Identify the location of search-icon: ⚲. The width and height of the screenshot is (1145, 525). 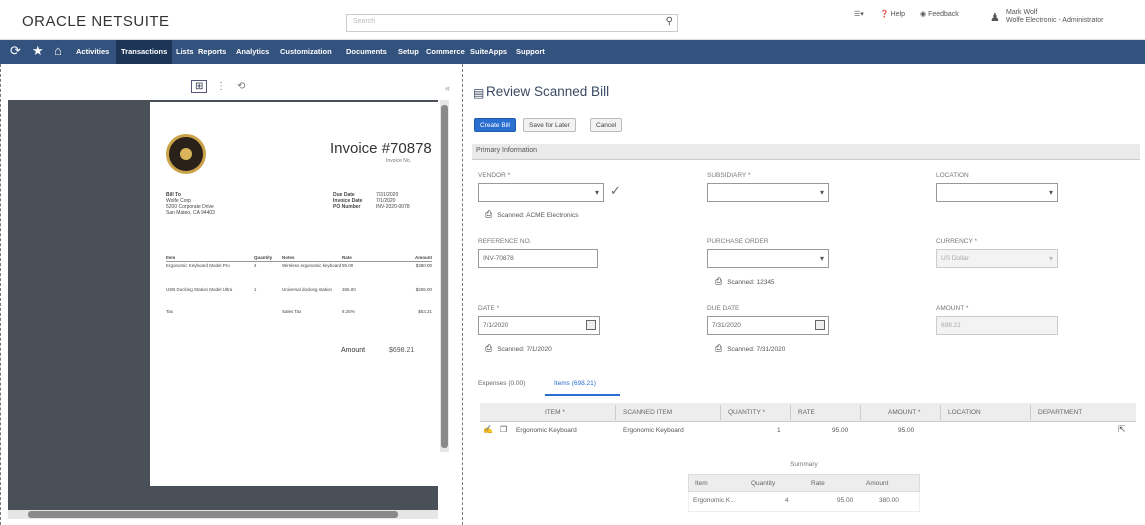
(669, 21).